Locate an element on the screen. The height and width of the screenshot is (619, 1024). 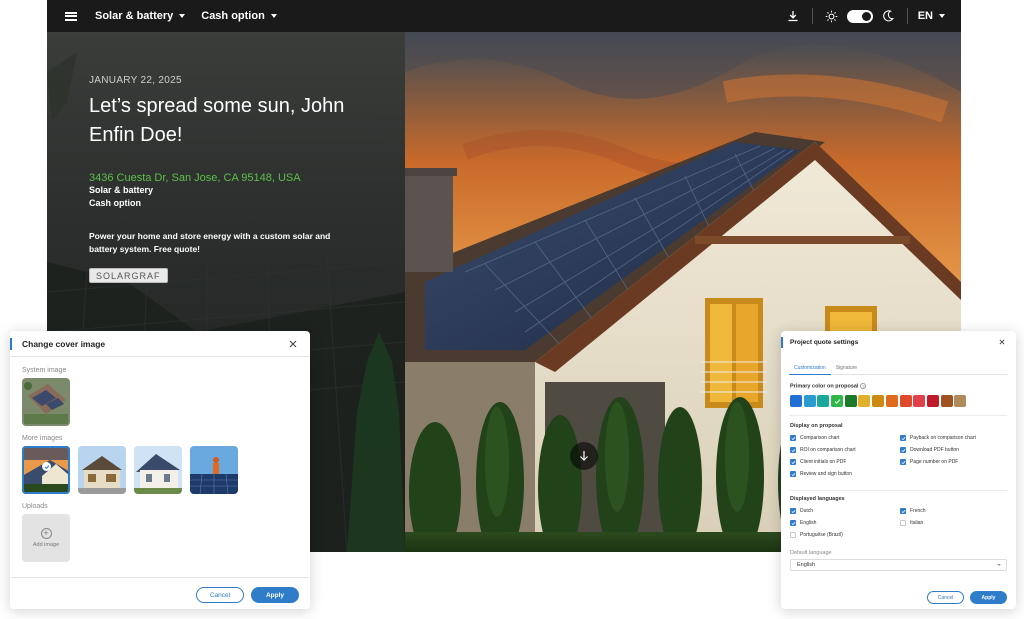
checkbox-language-french: French is located at coordinates (913, 511).